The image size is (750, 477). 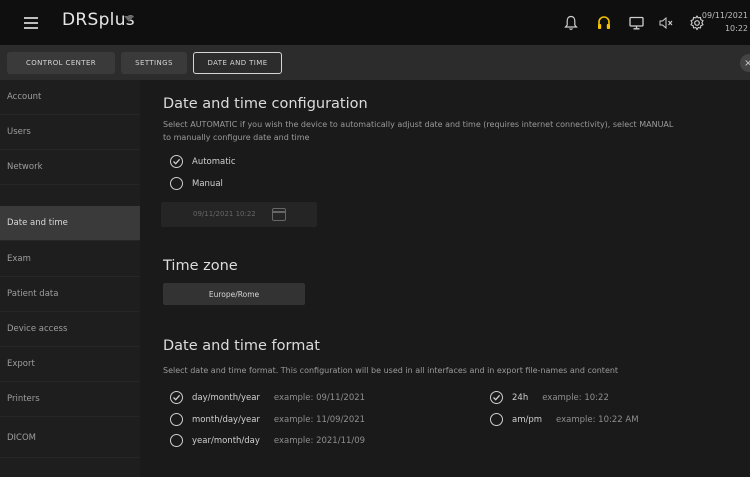 I want to click on config-title: Date and time configuration, so click(x=265, y=104).